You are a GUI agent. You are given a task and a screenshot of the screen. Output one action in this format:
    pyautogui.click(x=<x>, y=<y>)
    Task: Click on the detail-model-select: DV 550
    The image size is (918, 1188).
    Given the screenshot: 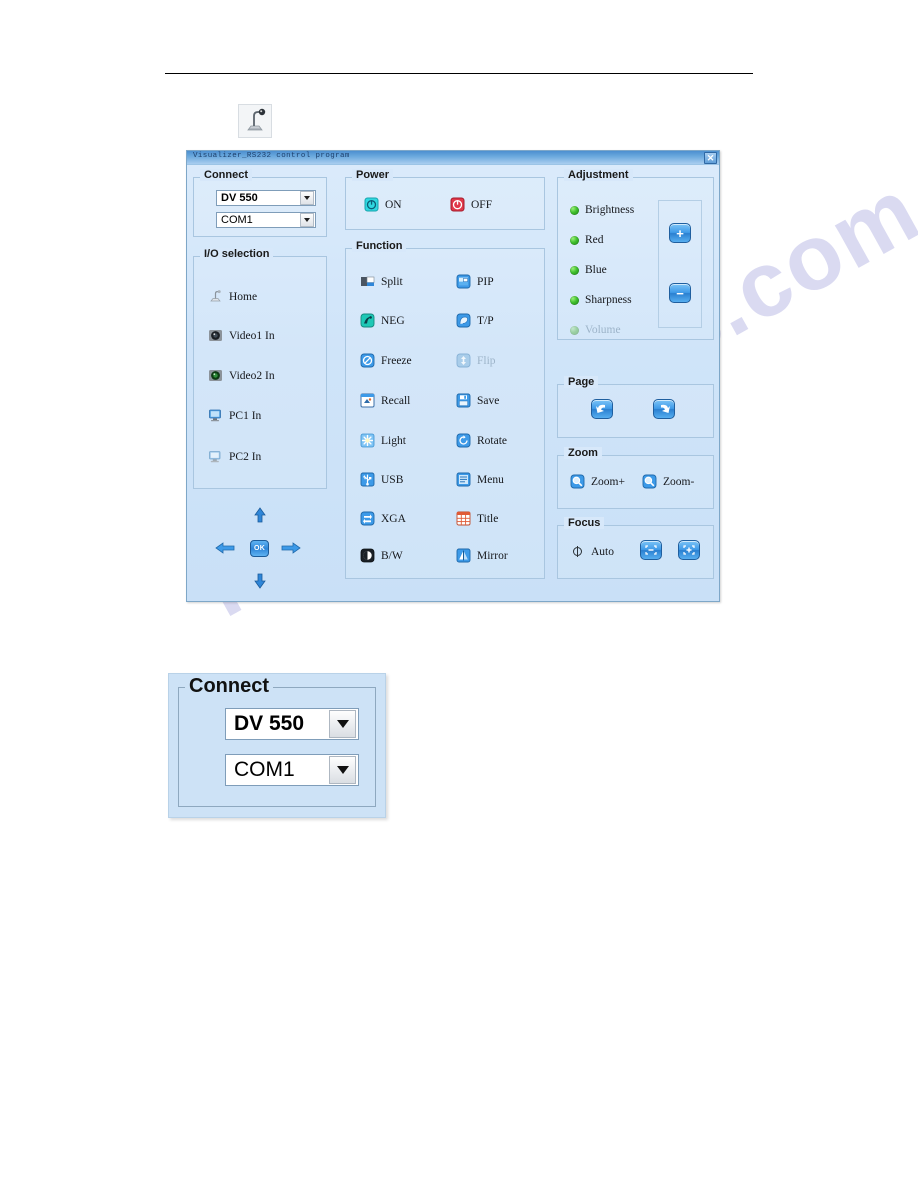 What is the action you would take?
    pyautogui.click(x=292, y=724)
    